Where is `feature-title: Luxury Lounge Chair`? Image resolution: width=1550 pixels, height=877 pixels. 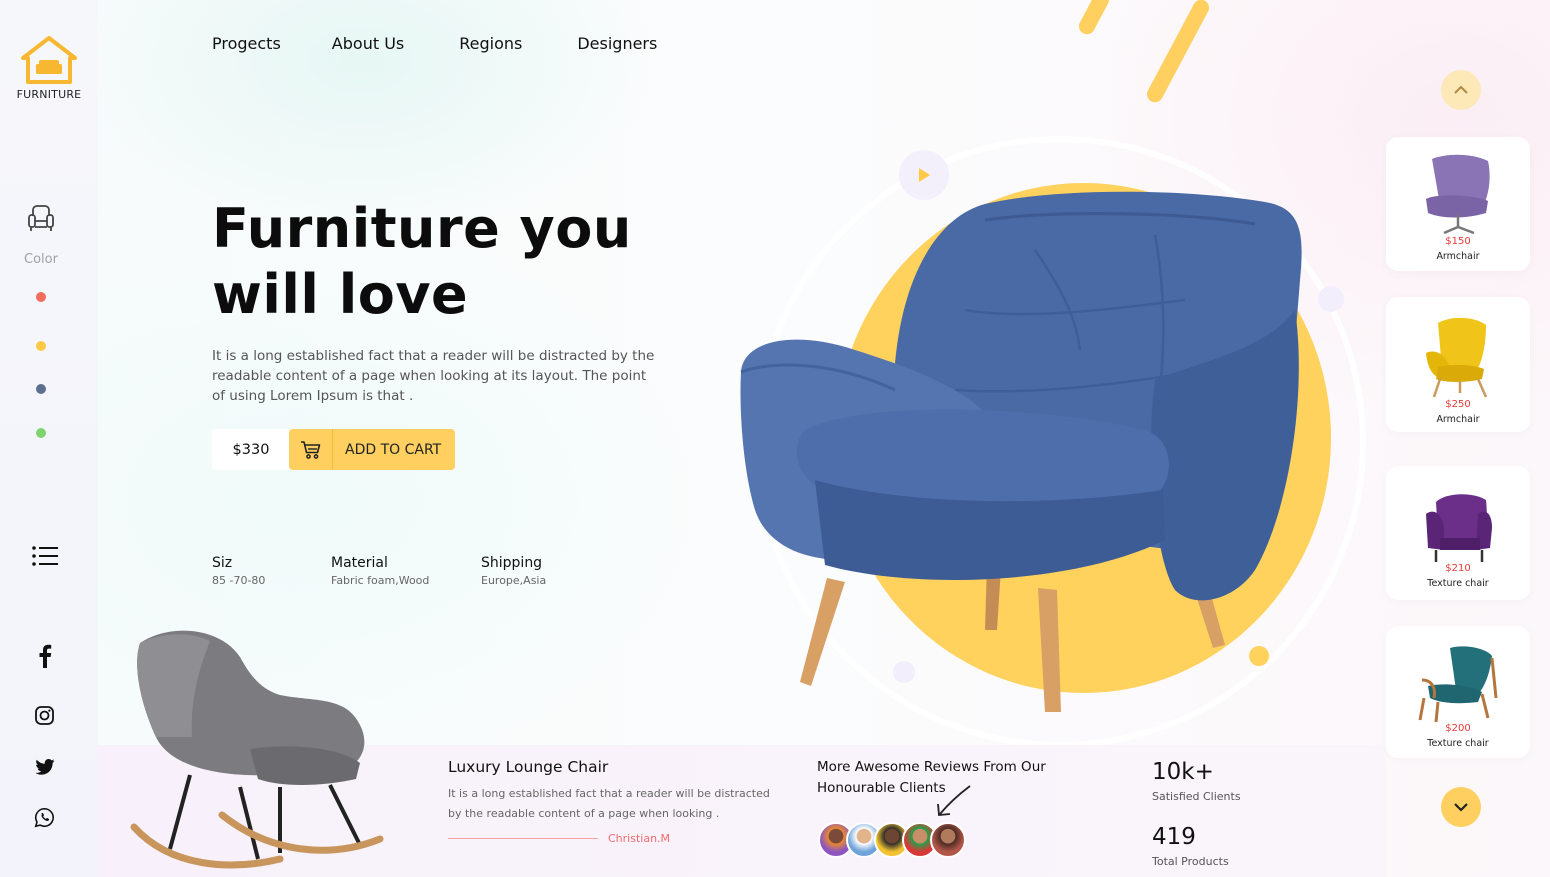
feature-title: Luxury Lounge Chair is located at coordinates (528, 767).